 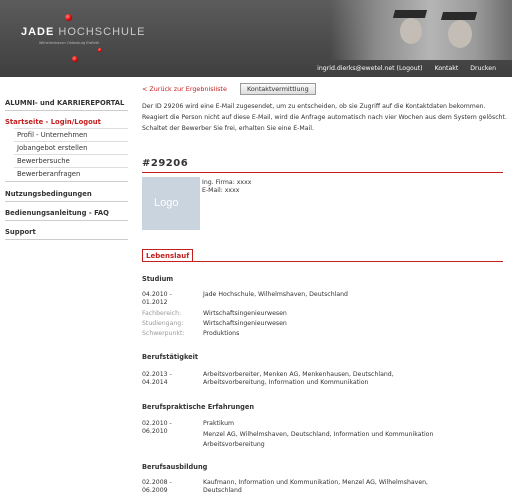 What do you see at coordinates (165, 163) in the screenshot?
I see `profile-id-title: #29206` at bounding box center [165, 163].